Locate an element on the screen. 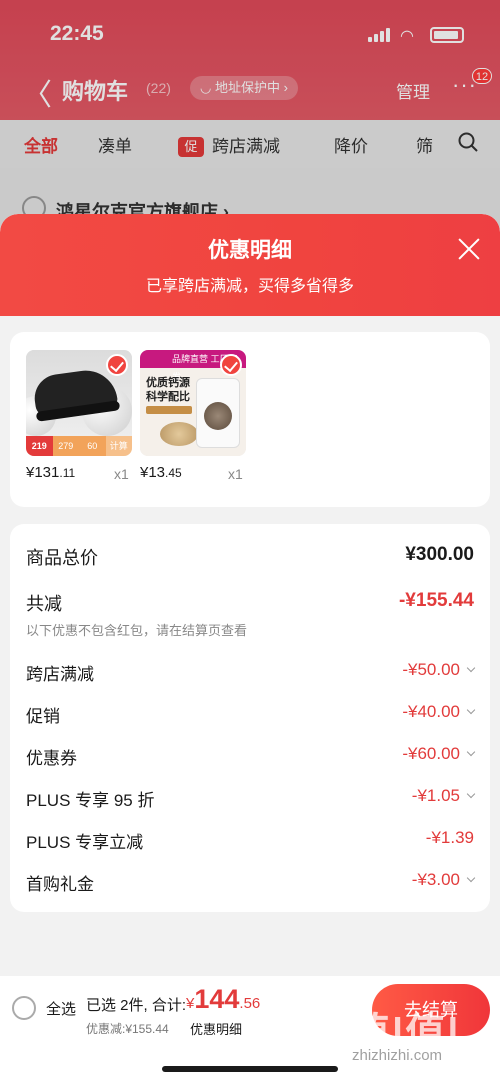 The width and height of the screenshot is (500, 1082). cat-image is located at coordinates (218, 416).